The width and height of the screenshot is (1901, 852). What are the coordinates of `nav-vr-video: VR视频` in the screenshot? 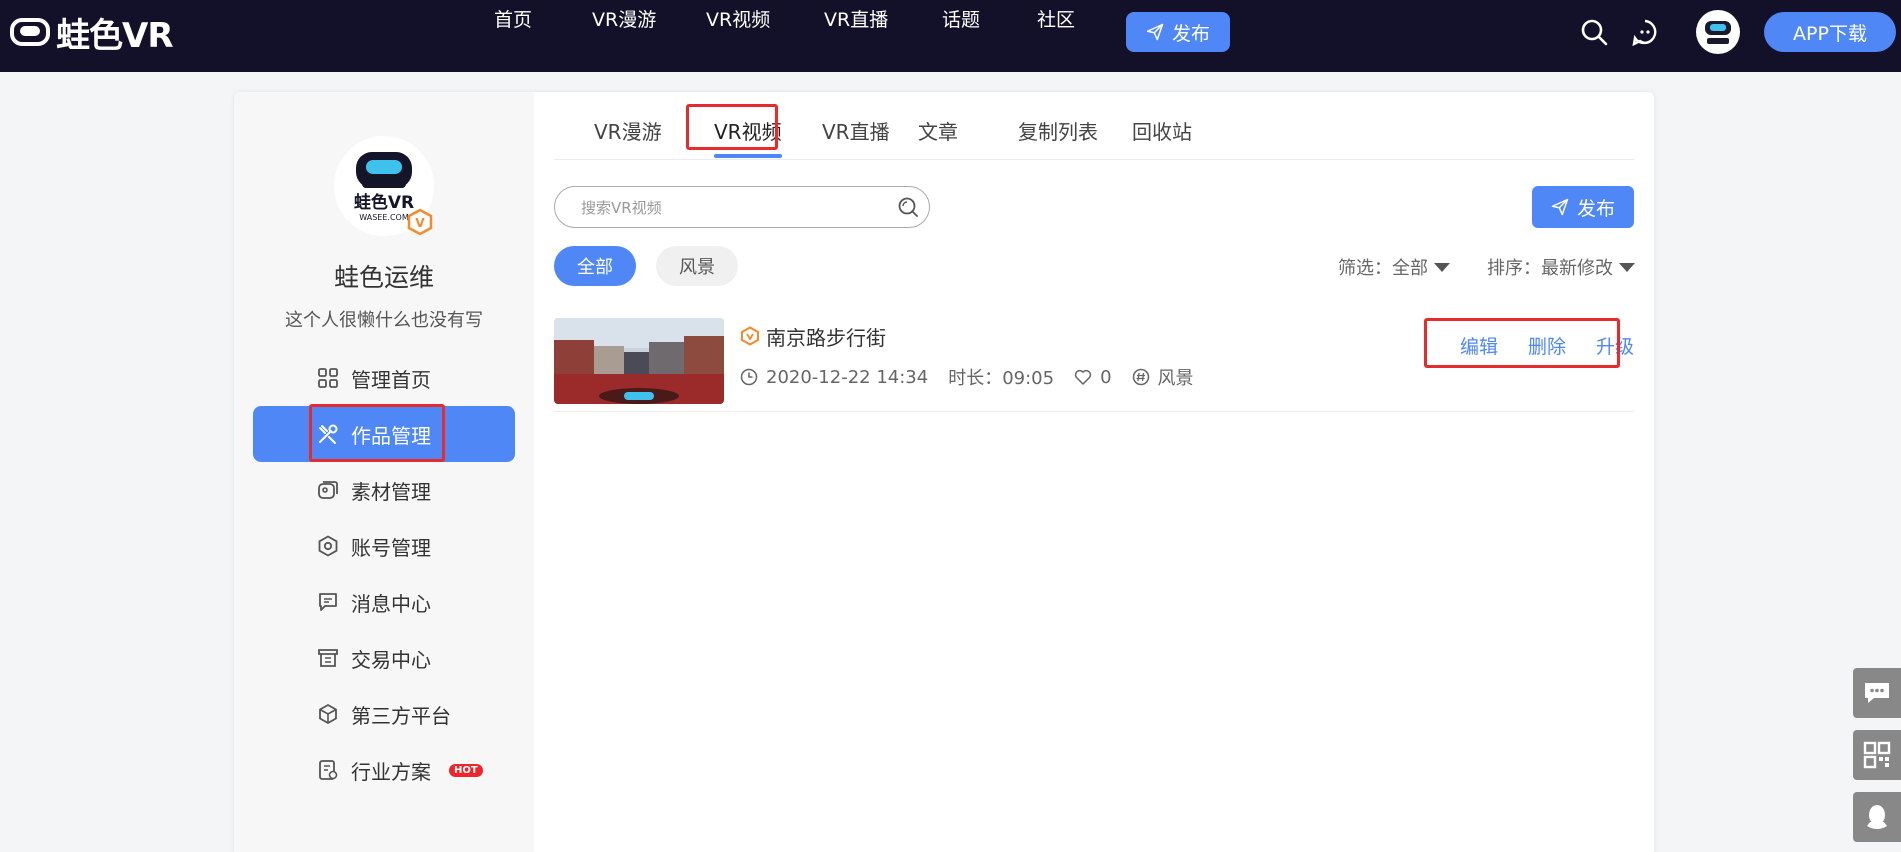 It's located at (738, 20).